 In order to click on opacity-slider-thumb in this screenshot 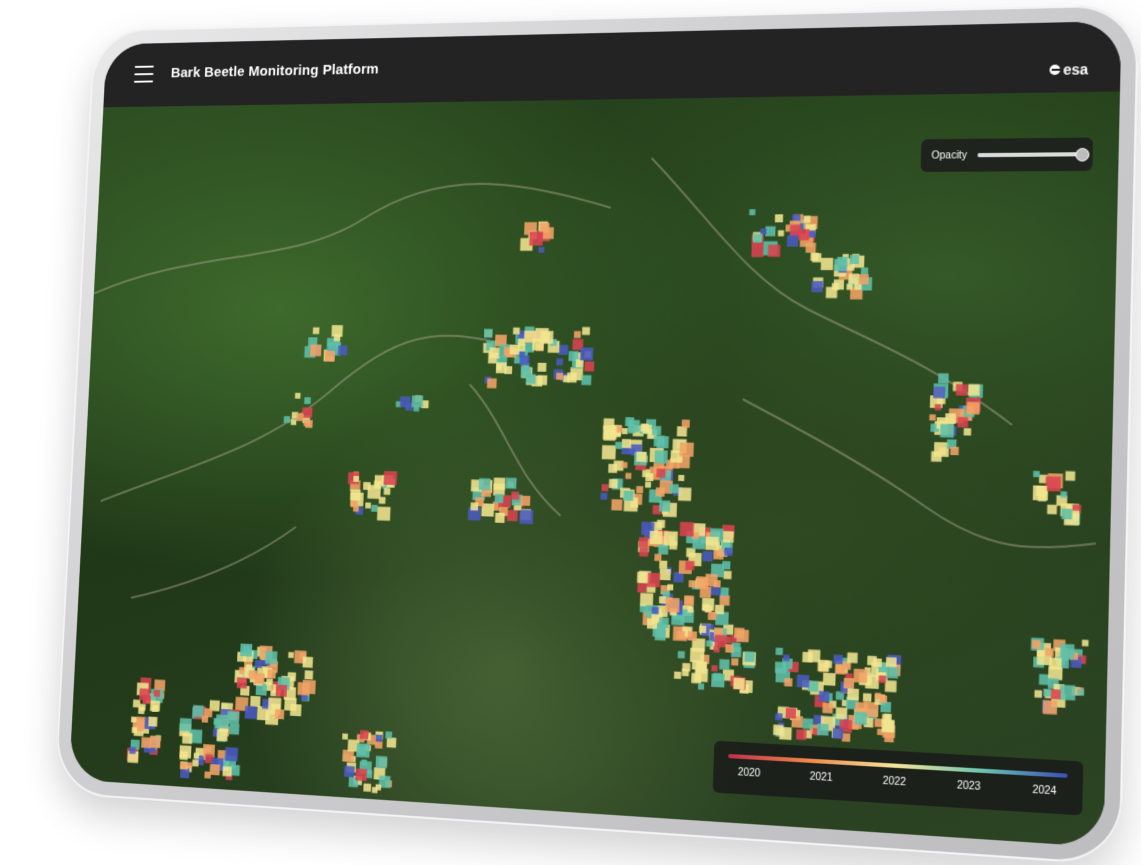, I will do `click(1082, 155)`.